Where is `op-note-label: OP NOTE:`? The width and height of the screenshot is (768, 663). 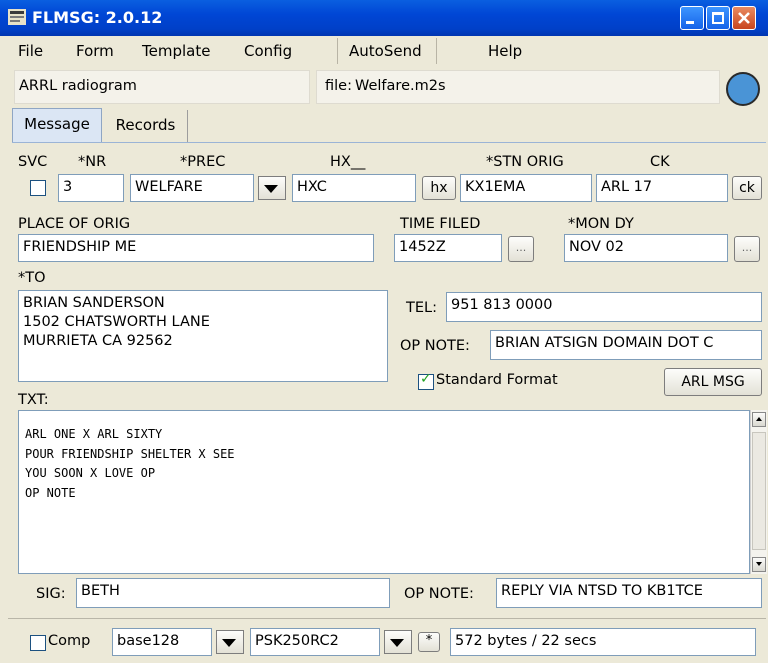 op-note-label: OP NOTE: is located at coordinates (435, 346).